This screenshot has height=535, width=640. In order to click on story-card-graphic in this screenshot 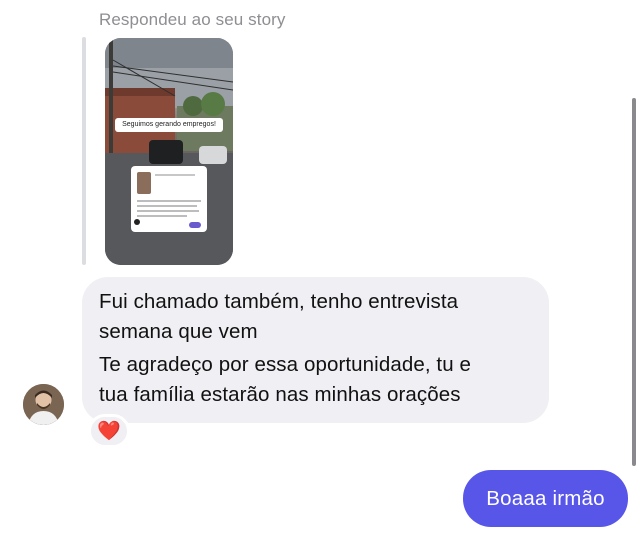, I will do `click(167, 200)`.